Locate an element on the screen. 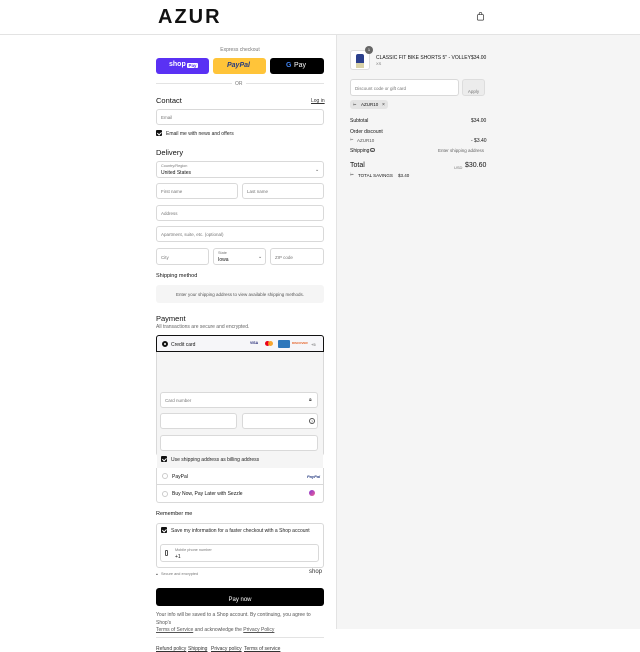  shop-pay-label: shop is located at coordinates (177, 64).